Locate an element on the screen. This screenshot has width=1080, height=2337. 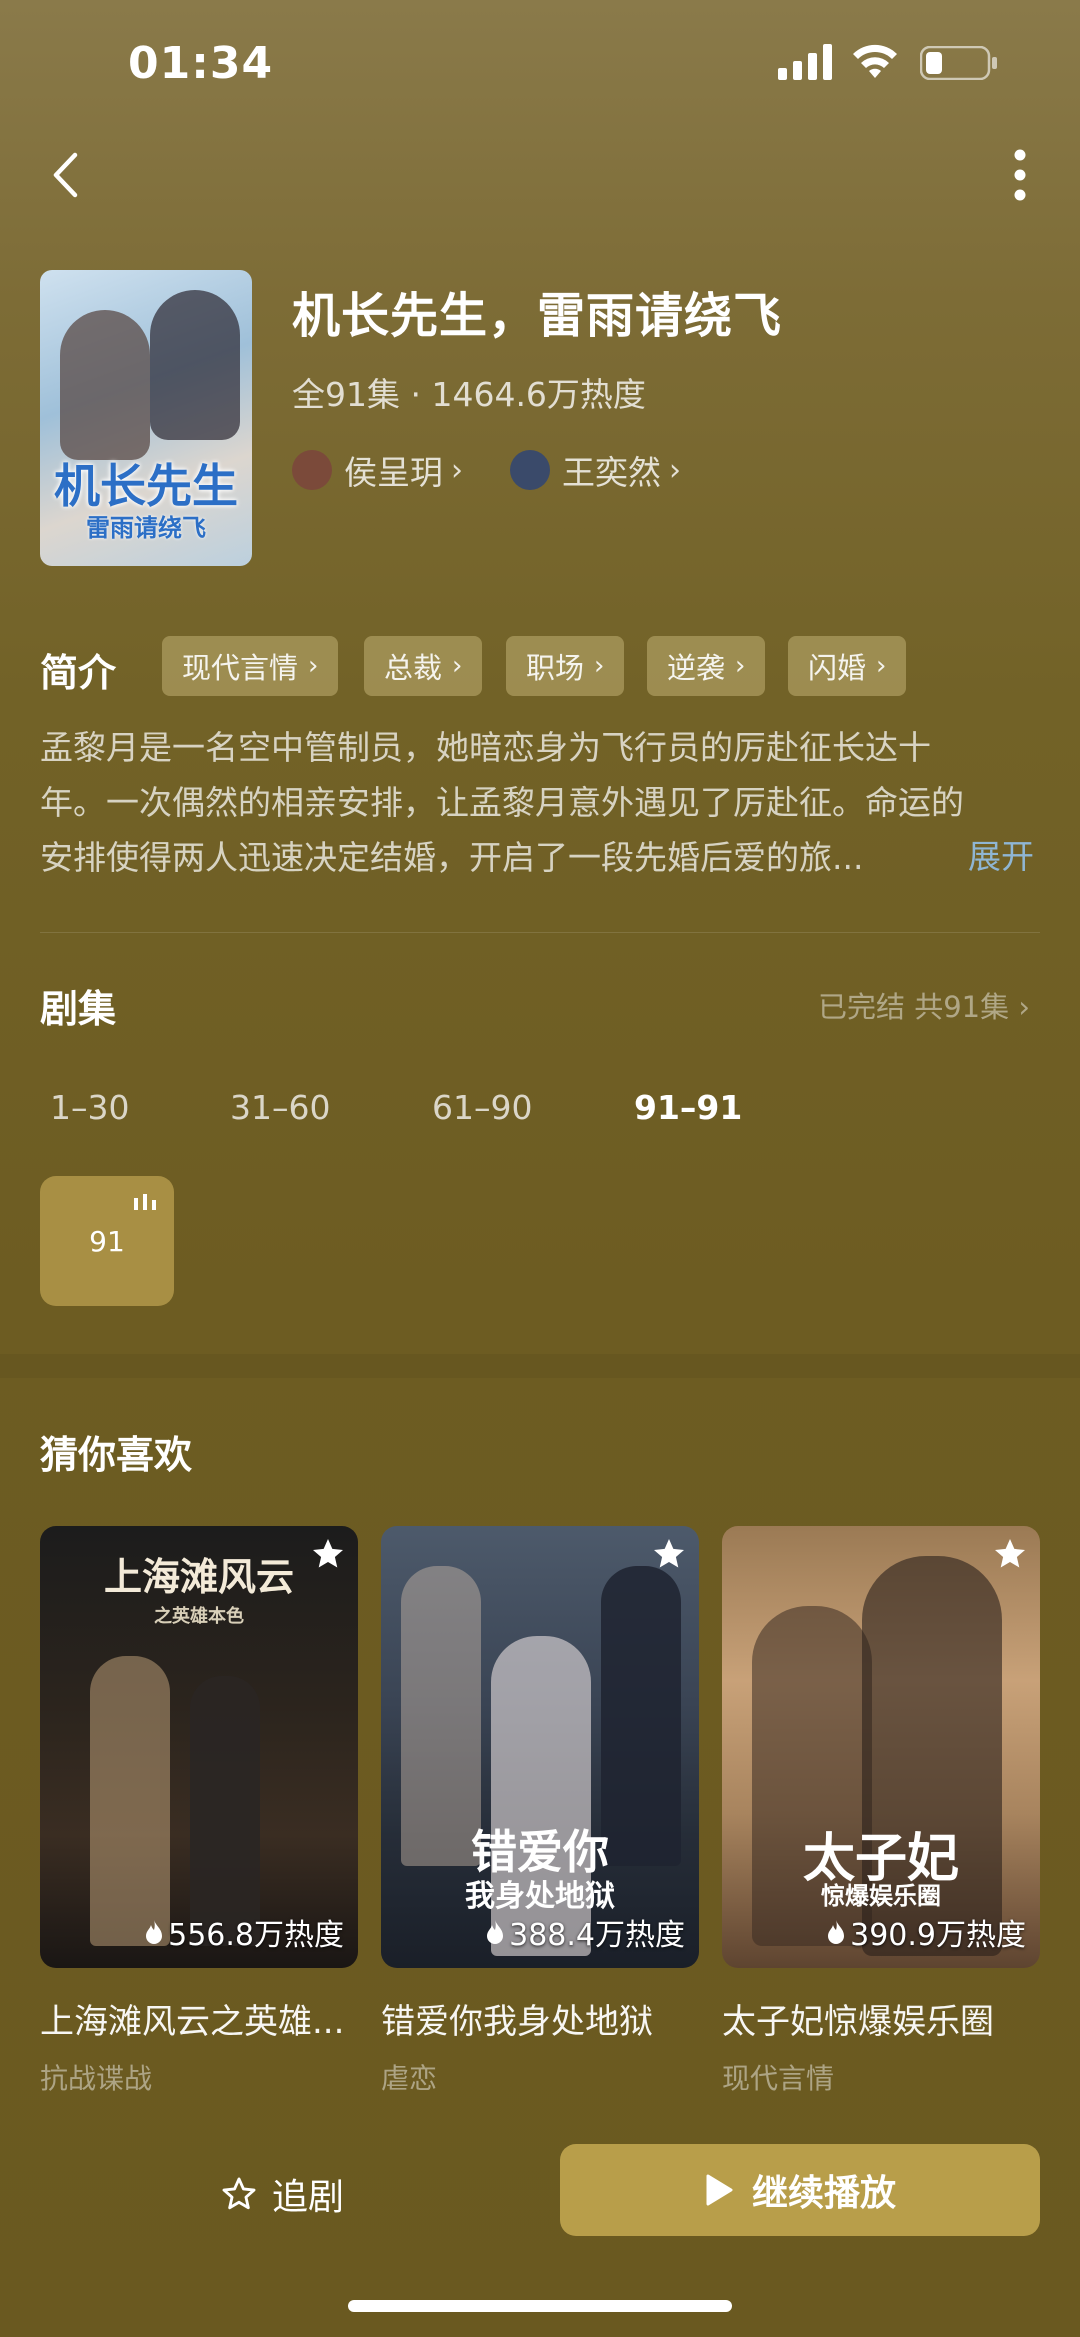
episode-tile: 91 is located at coordinates (107, 1241).